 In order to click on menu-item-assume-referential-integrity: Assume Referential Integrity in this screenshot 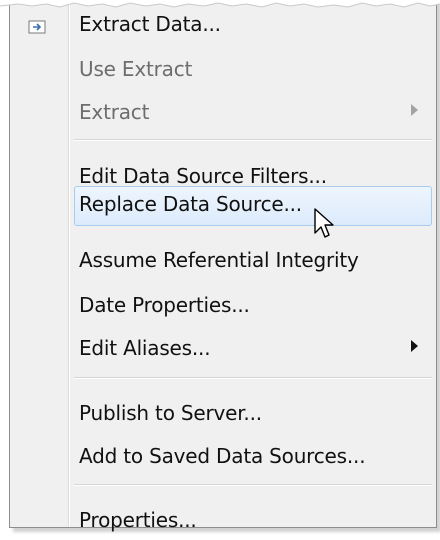, I will do `click(223, 261)`.